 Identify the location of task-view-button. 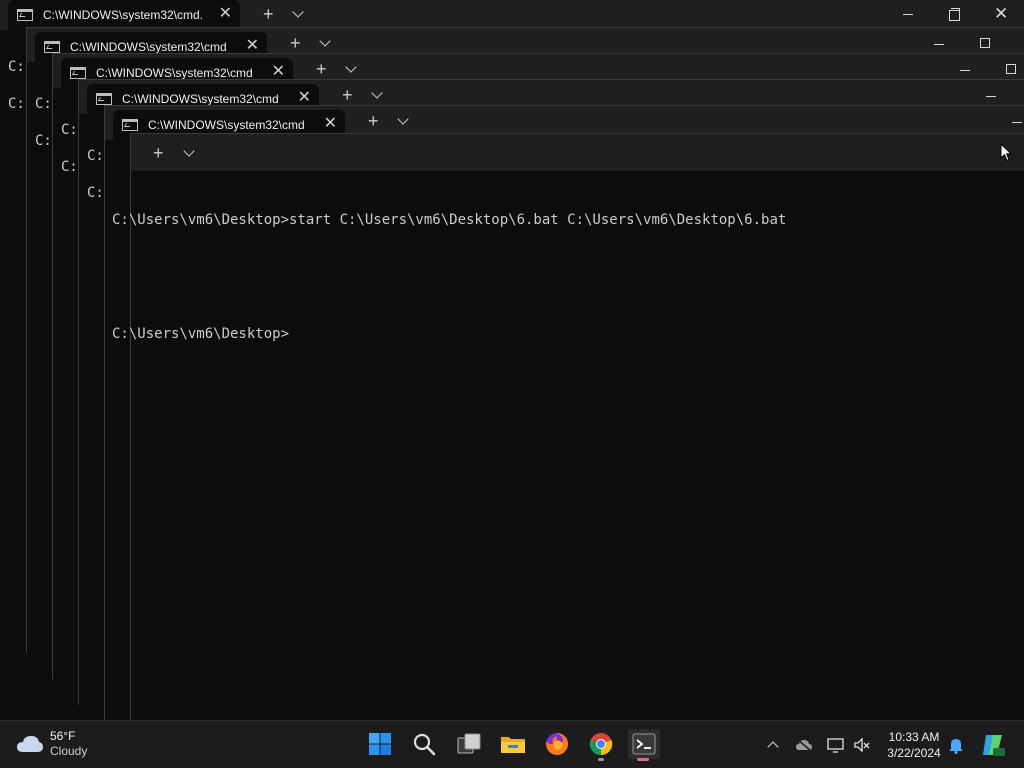
(469, 744).